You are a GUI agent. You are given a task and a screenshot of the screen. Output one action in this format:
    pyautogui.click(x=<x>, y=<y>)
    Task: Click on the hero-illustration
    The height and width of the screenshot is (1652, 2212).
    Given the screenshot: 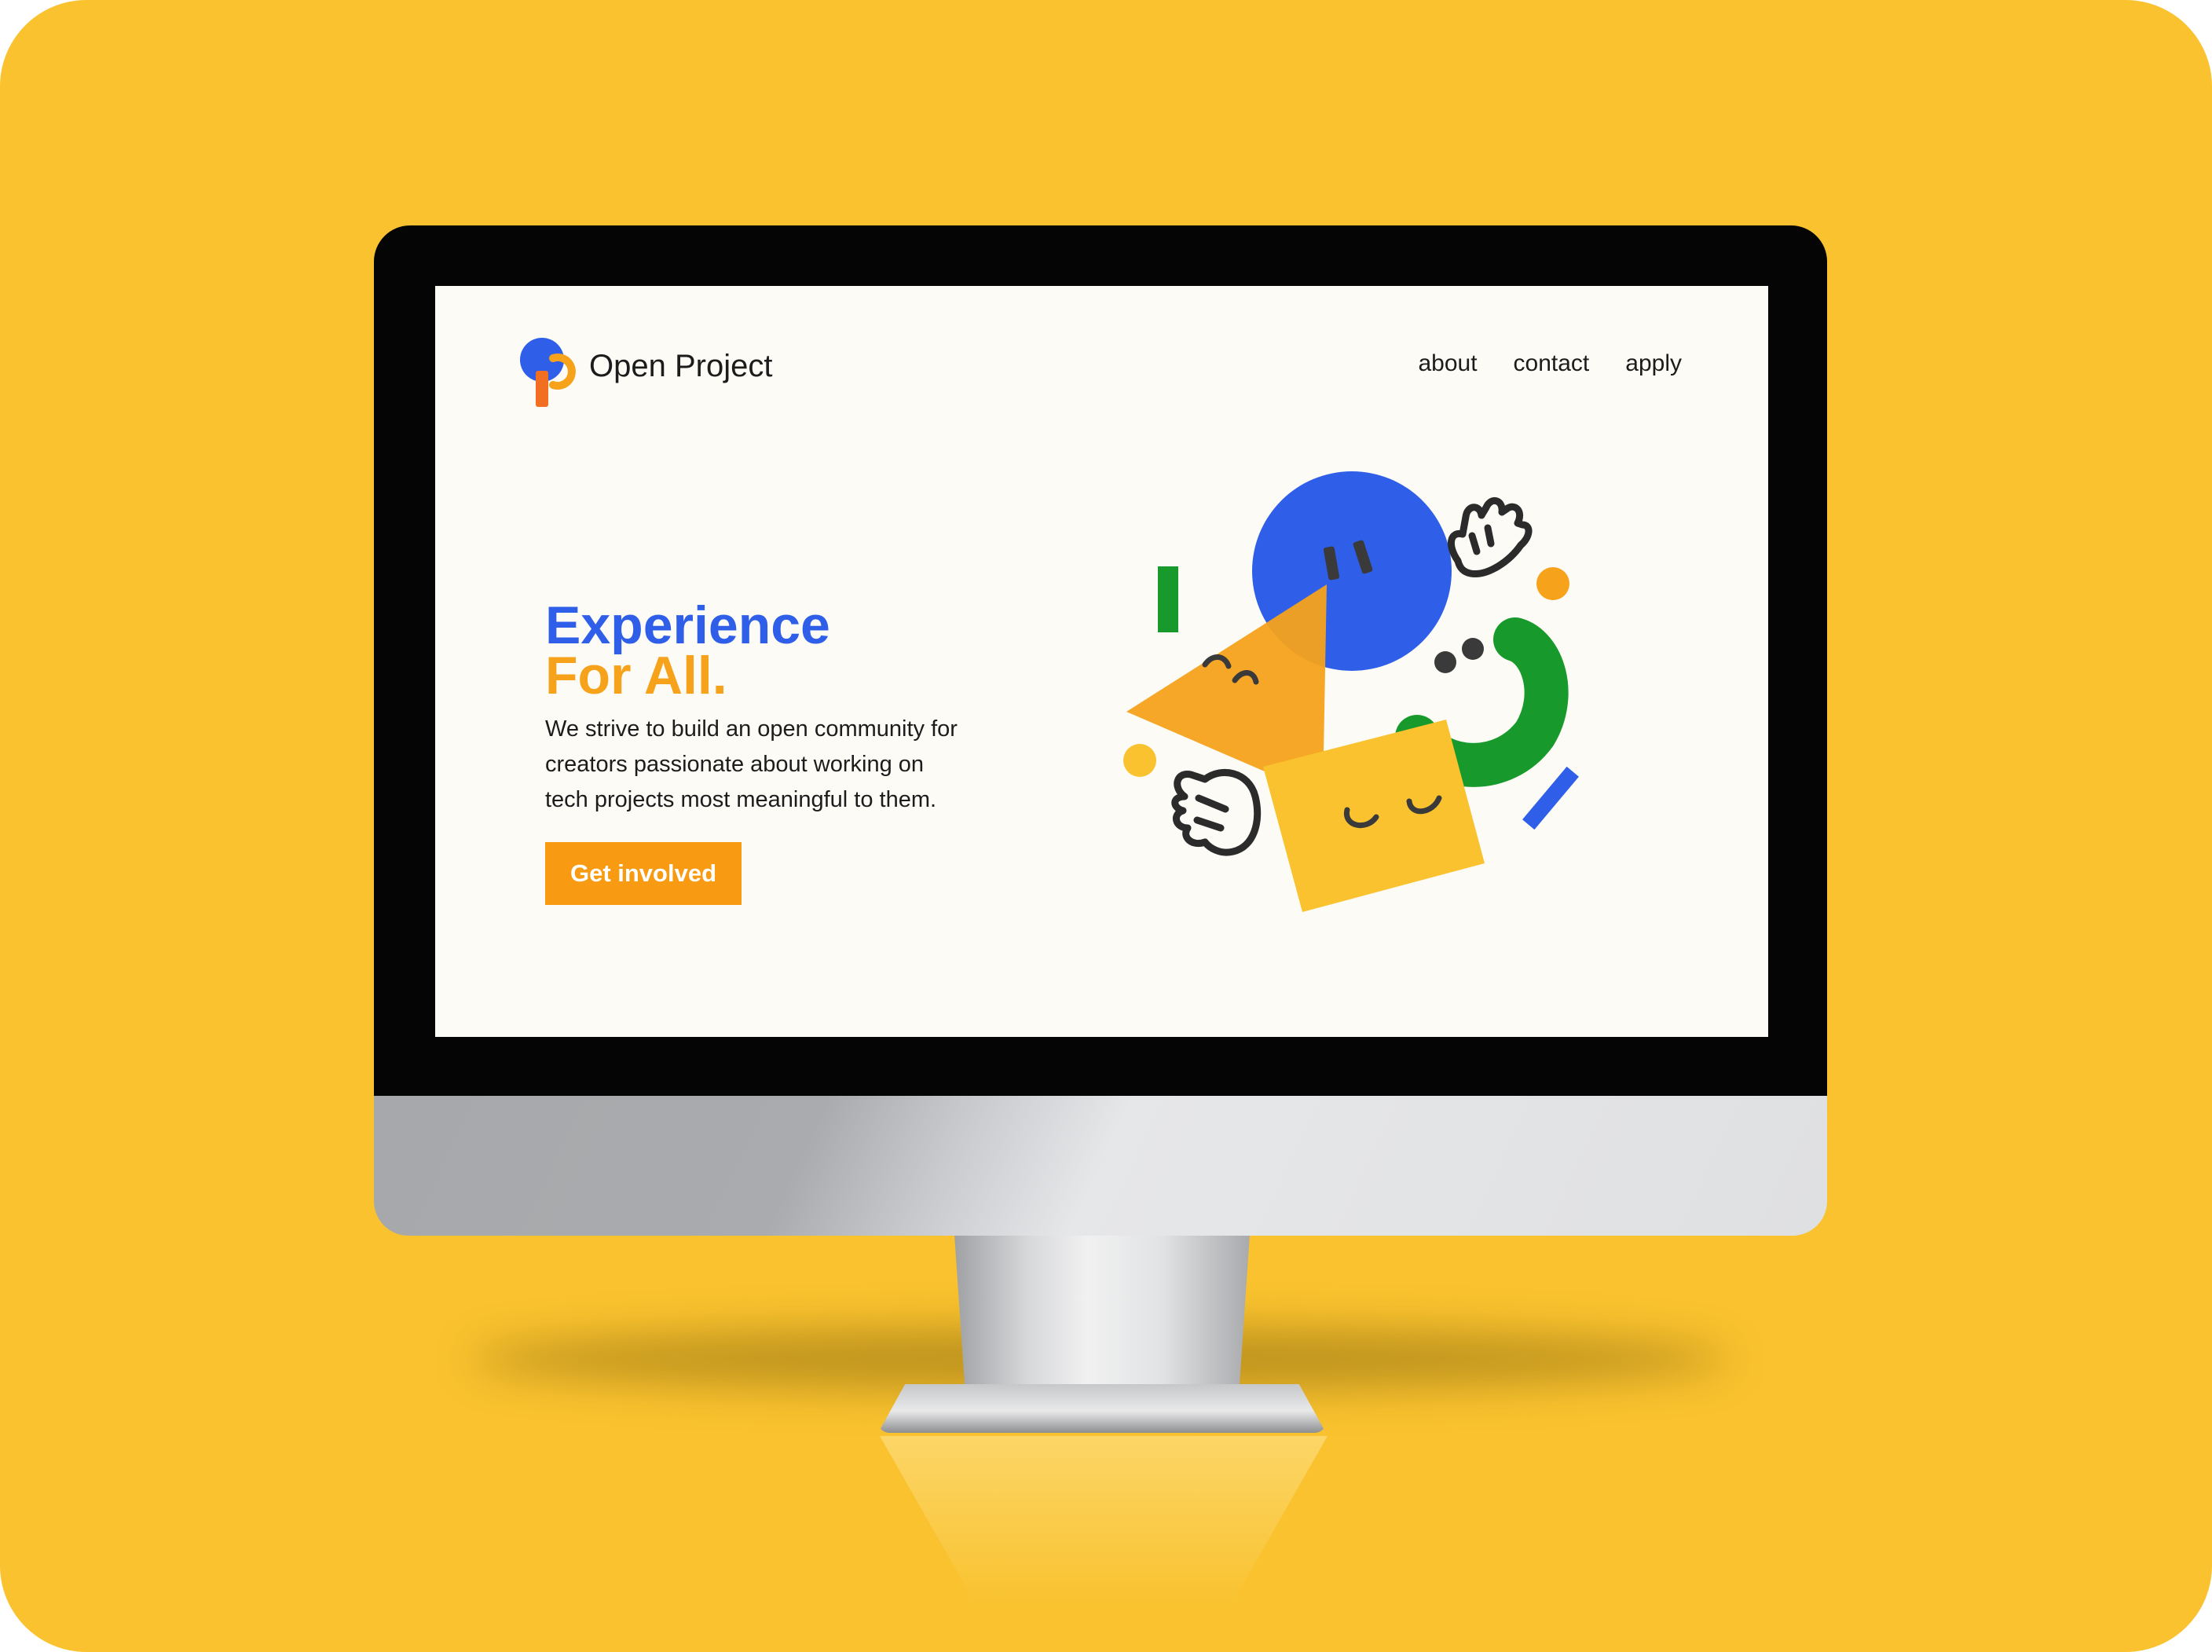 What is the action you would take?
    pyautogui.click(x=1351, y=691)
    